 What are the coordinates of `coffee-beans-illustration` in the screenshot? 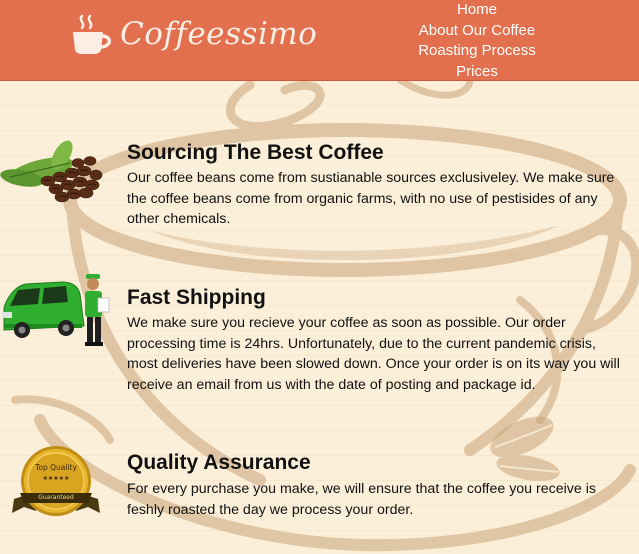 It's located at (51, 171).